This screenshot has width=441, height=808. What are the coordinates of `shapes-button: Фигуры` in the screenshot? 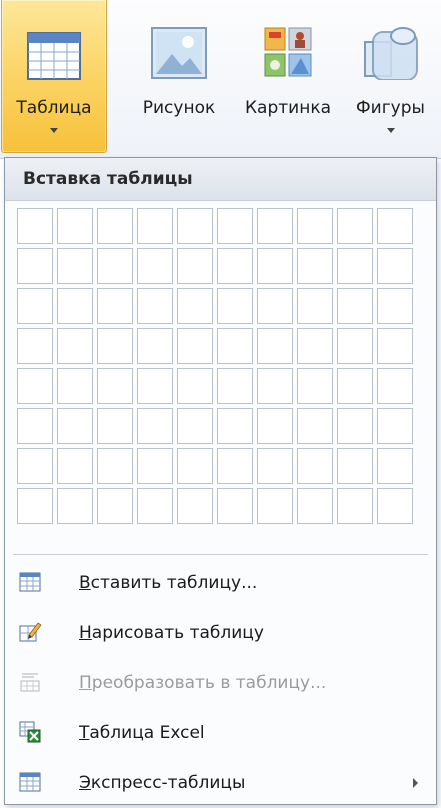 It's located at (390, 76).